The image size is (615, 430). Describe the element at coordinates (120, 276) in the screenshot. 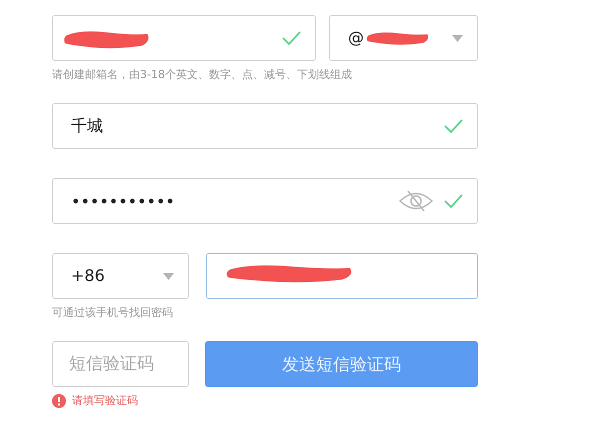

I see `country-code-select: +86` at that location.